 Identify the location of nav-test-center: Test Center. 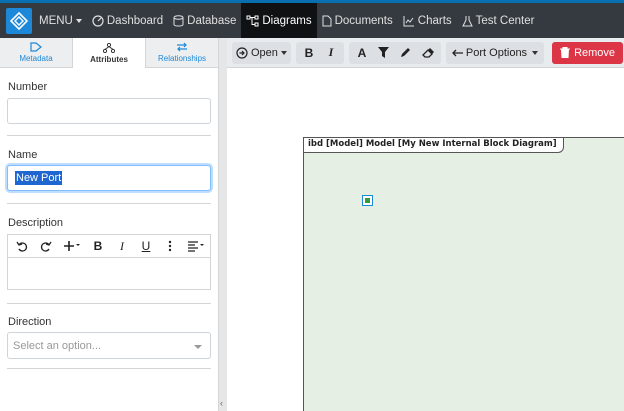
(498, 20).